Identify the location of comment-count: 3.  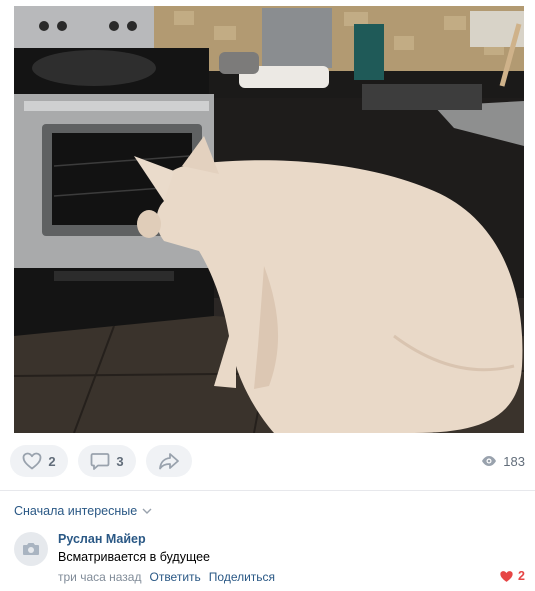
(120, 461).